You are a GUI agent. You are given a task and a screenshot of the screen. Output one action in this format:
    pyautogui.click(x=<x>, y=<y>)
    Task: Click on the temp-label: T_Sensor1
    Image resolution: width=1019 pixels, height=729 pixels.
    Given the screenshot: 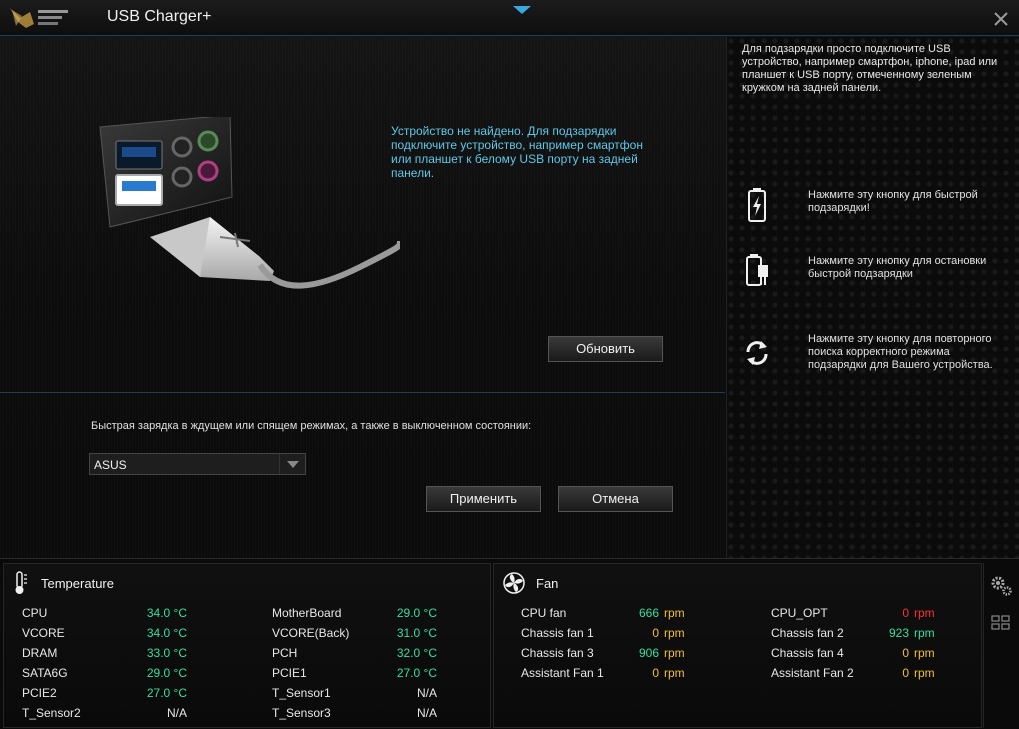 What is the action you would take?
    pyautogui.click(x=301, y=693)
    